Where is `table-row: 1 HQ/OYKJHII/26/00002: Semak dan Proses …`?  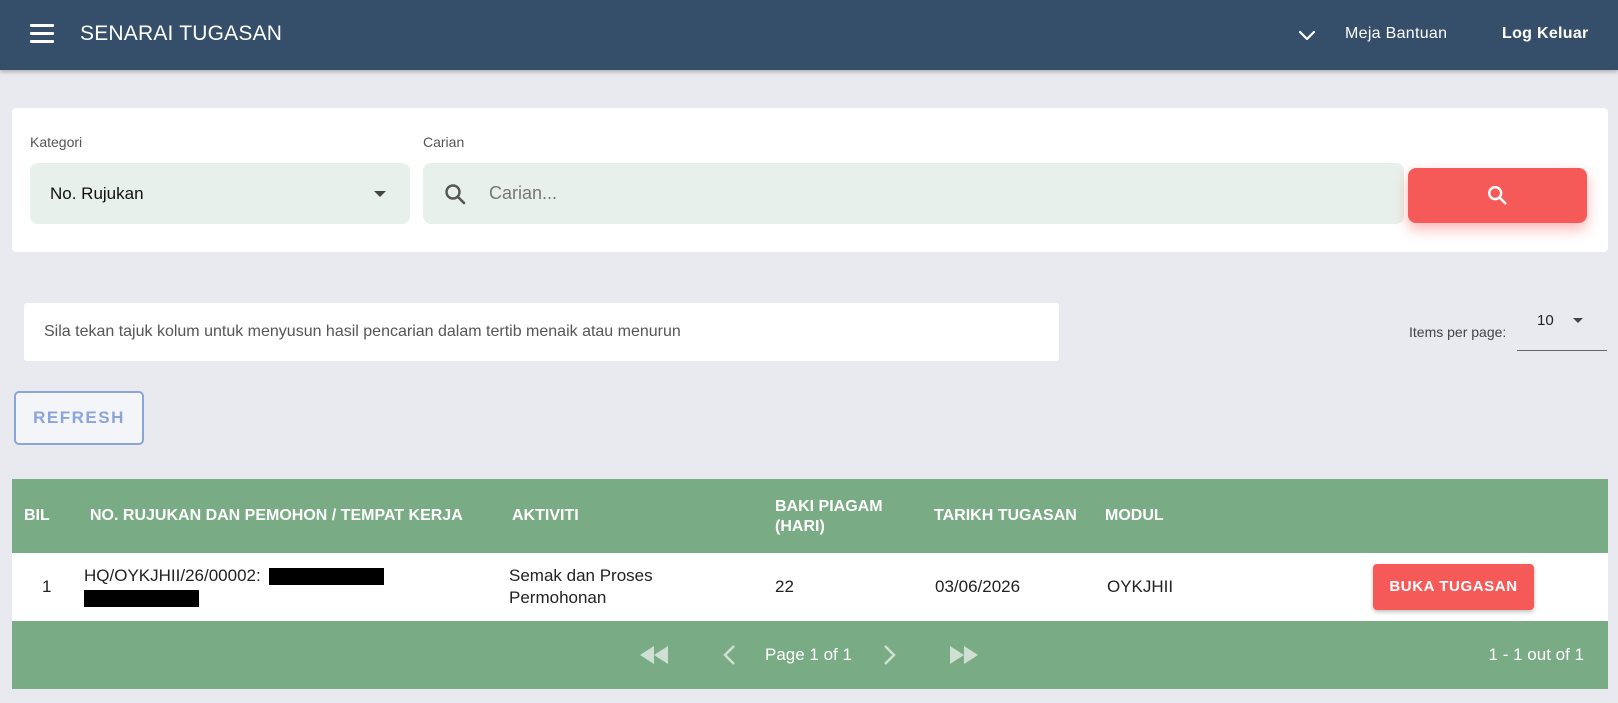
table-row: 1 HQ/OYKJHII/26/00002: Semak dan Proses … is located at coordinates (810, 587).